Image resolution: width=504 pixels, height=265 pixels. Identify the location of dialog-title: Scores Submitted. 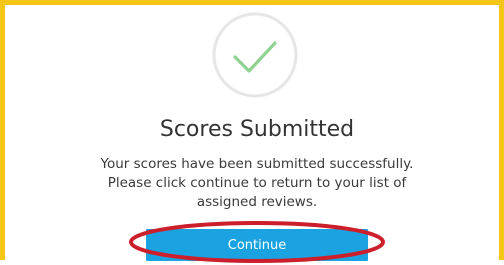
(257, 129).